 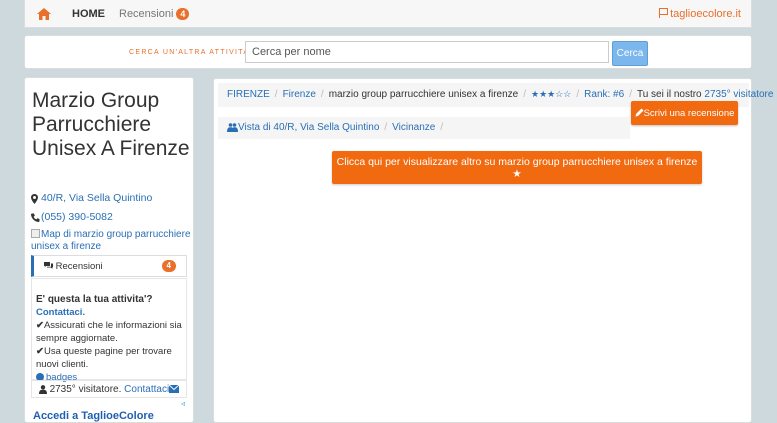 I want to click on nav-reviews-link: Recensioni 4, so click(x=154, y=14).